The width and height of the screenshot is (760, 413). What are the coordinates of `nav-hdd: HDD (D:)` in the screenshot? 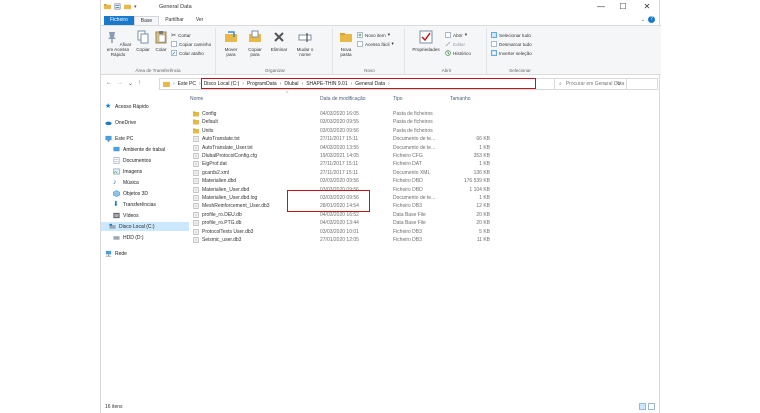 It's located at (128, 237).